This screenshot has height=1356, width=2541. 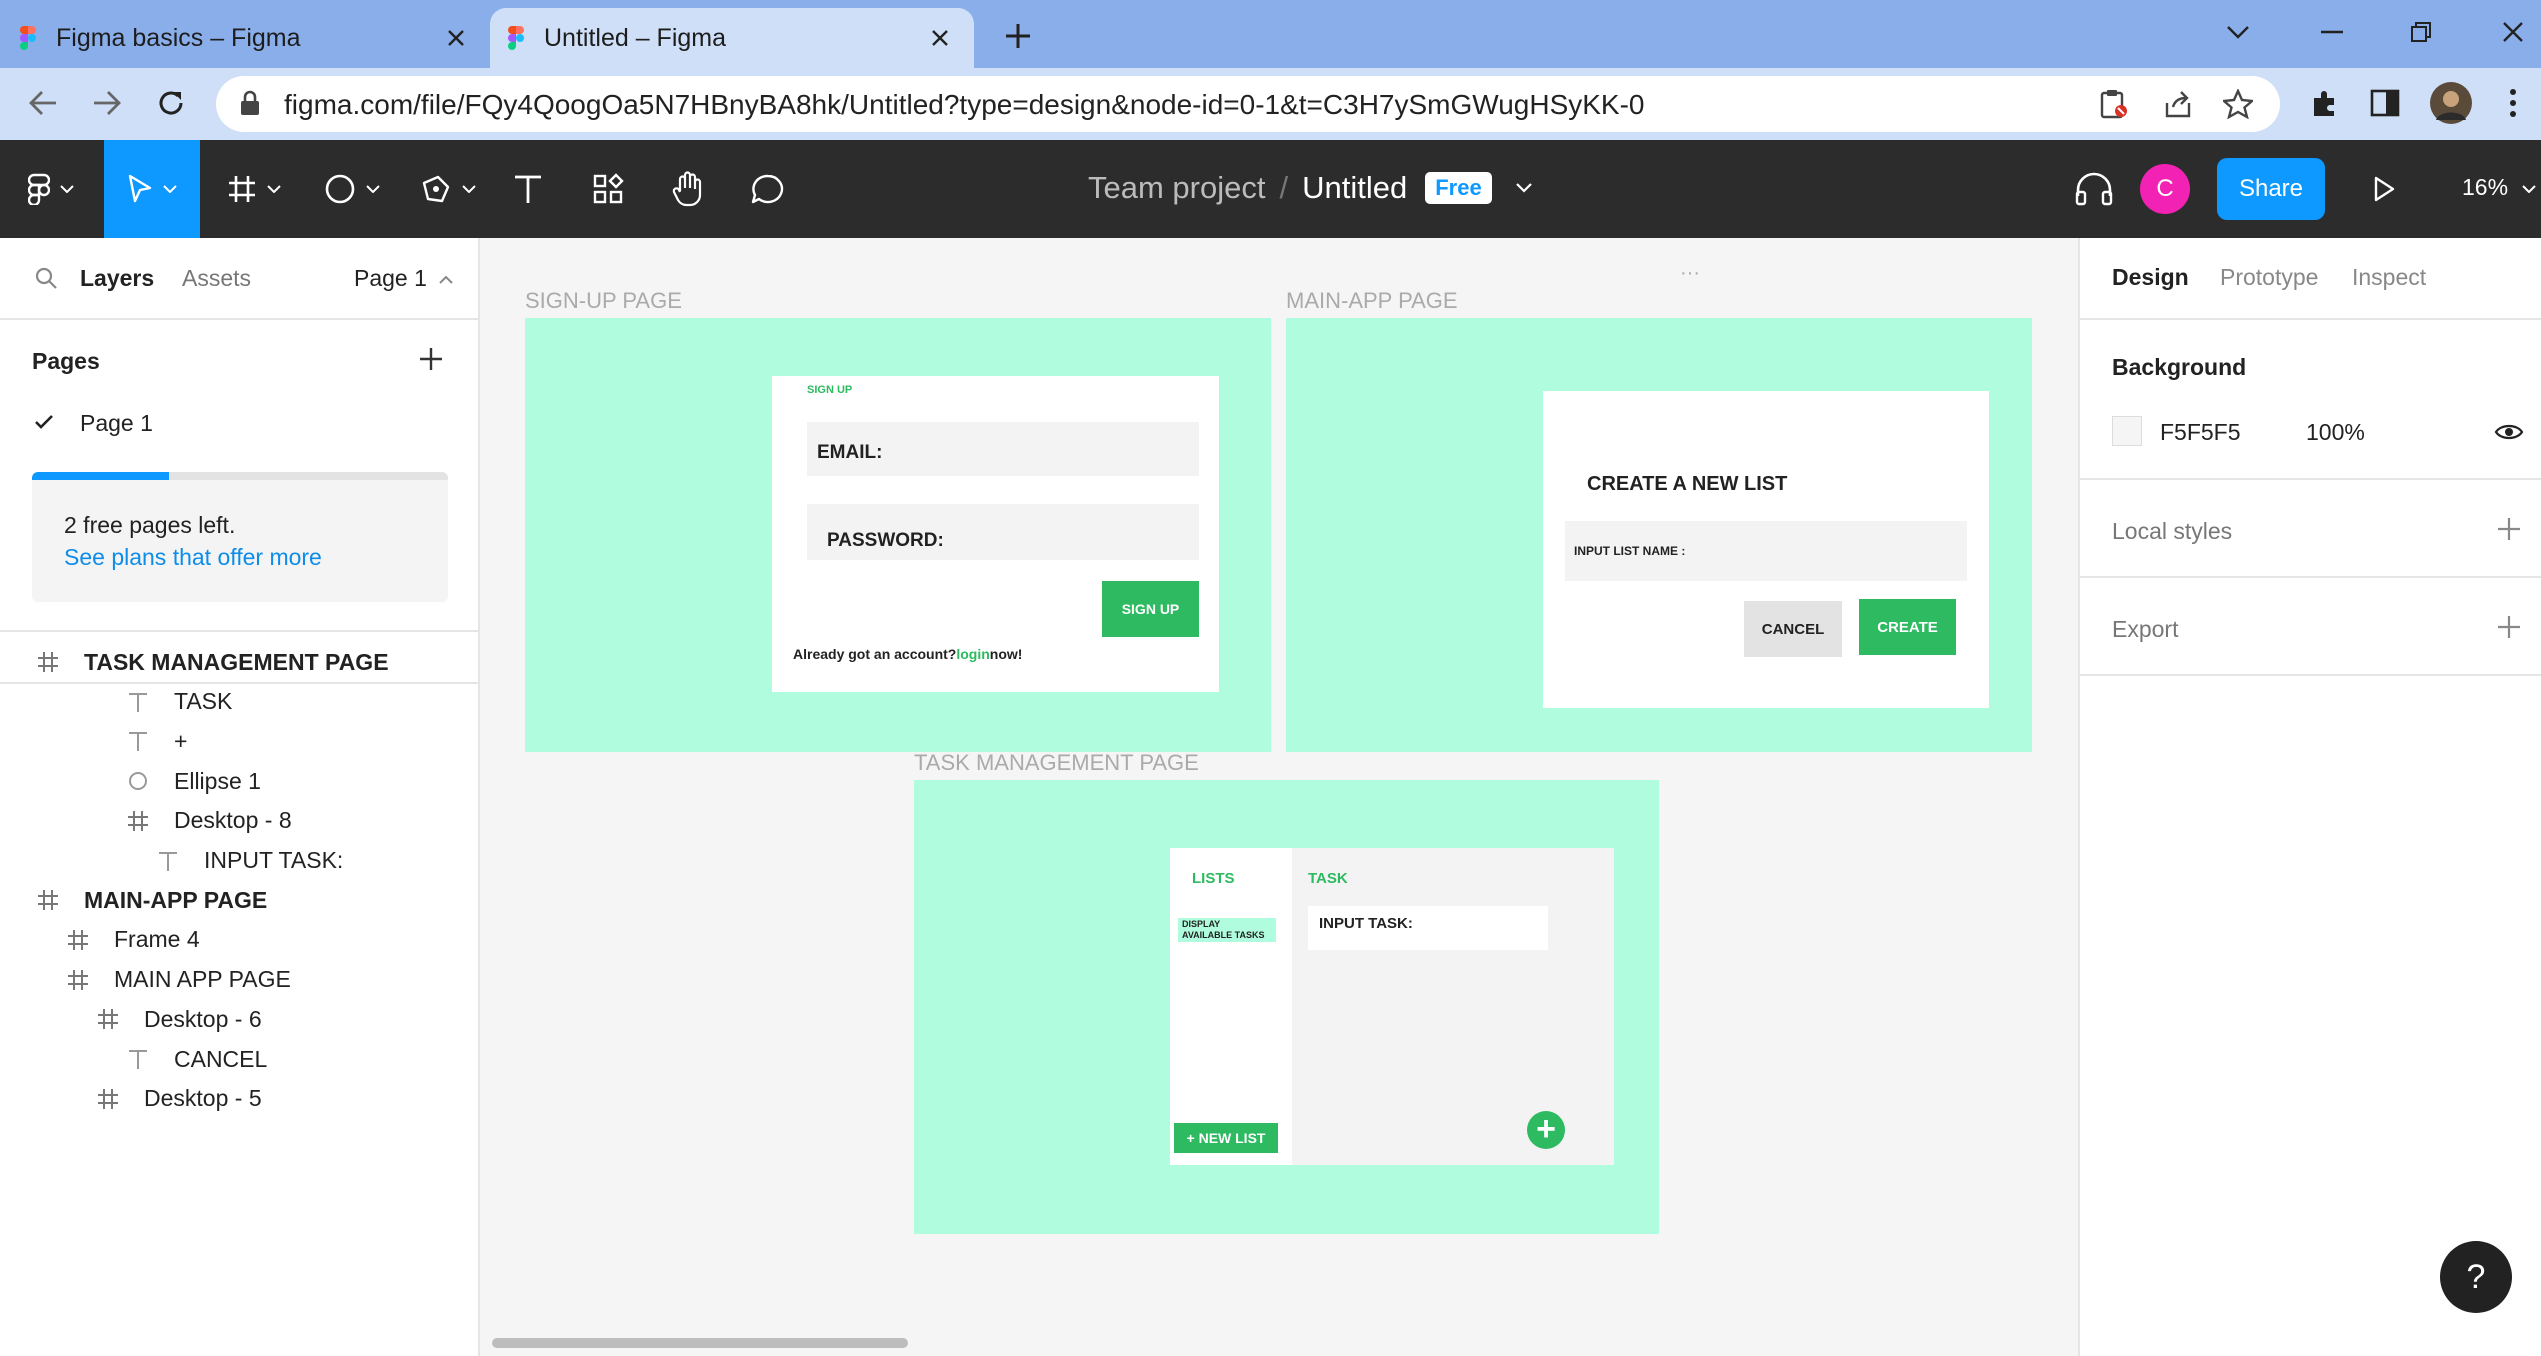 What do you see at coordinates (528, 189) in the screenshot?
I see `text-tool` at bounding box center [528, 189].